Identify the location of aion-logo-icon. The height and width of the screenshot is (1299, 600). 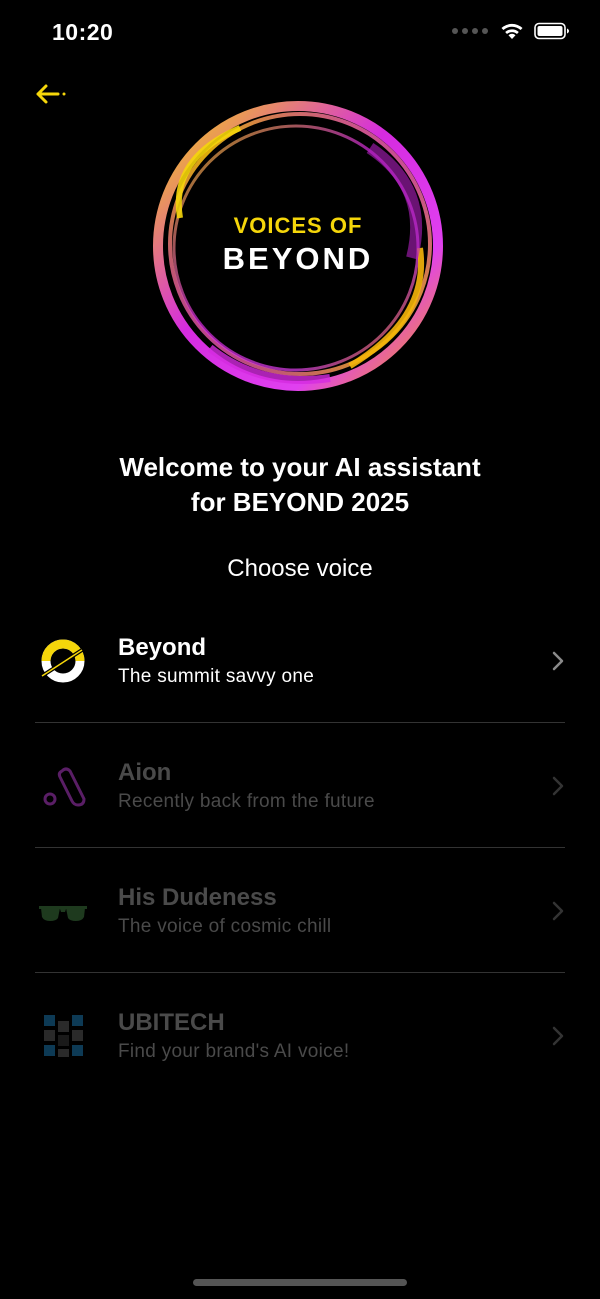
(64, 787).